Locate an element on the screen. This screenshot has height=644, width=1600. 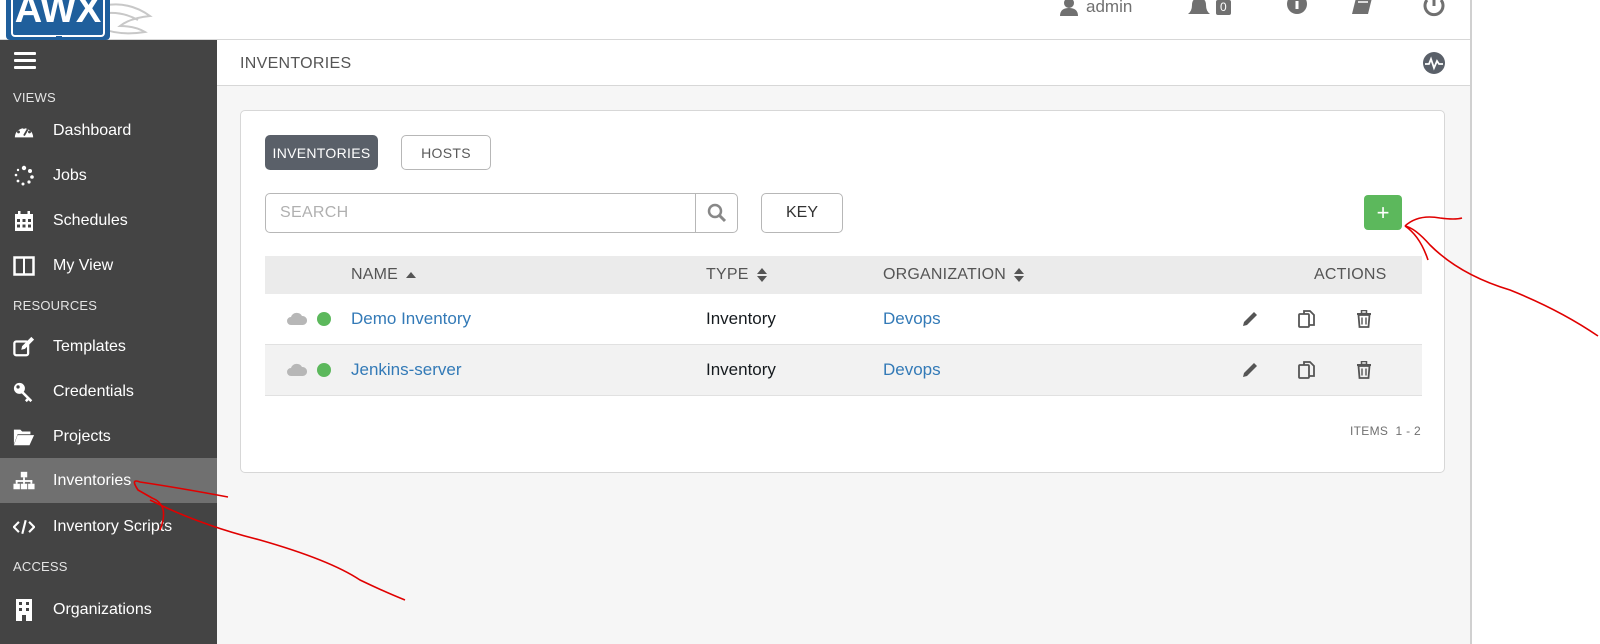
sidebar-item-organizations: Organizations is located at coordinates (108, 609).